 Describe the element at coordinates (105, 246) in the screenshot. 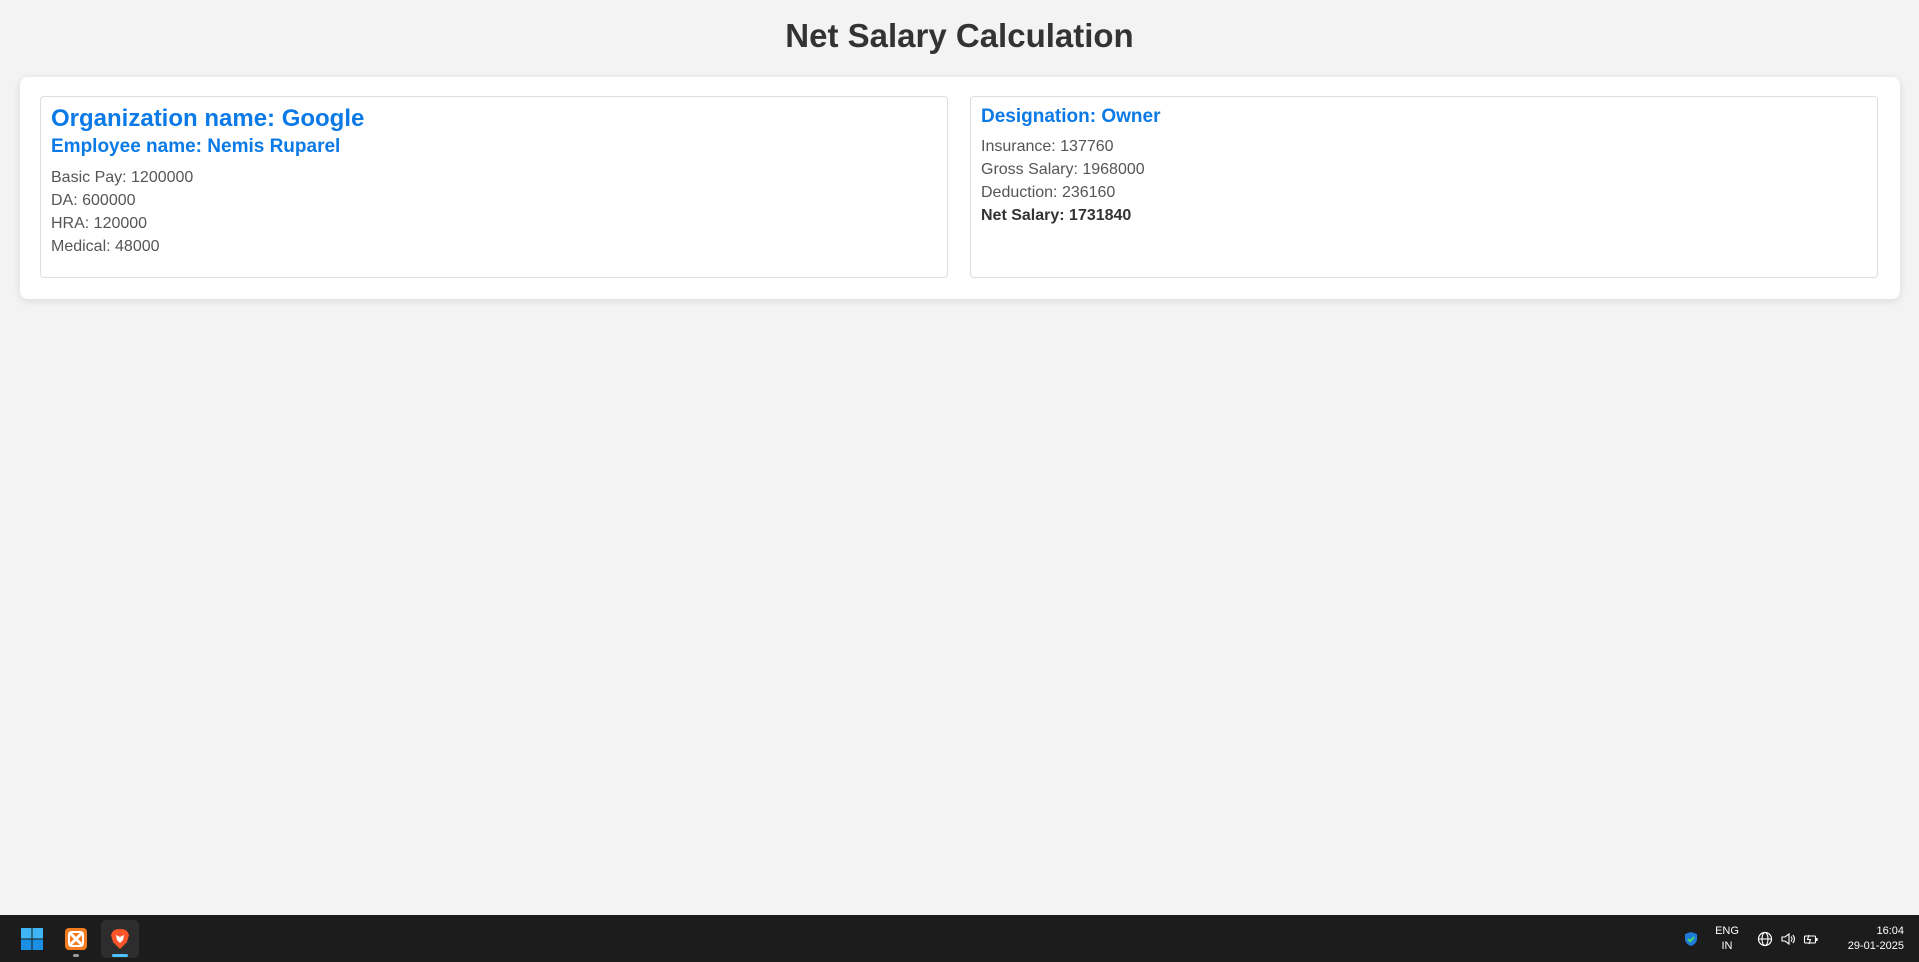

I see `medical-value: Medical: 48000` at that location.